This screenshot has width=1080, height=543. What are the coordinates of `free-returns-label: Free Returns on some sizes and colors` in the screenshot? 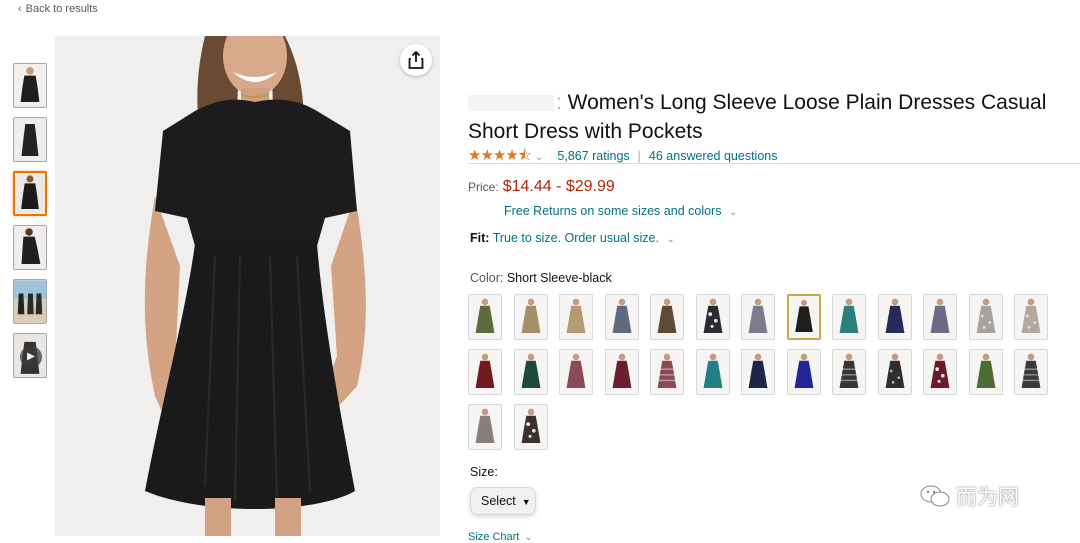 It's located at (613, 211).